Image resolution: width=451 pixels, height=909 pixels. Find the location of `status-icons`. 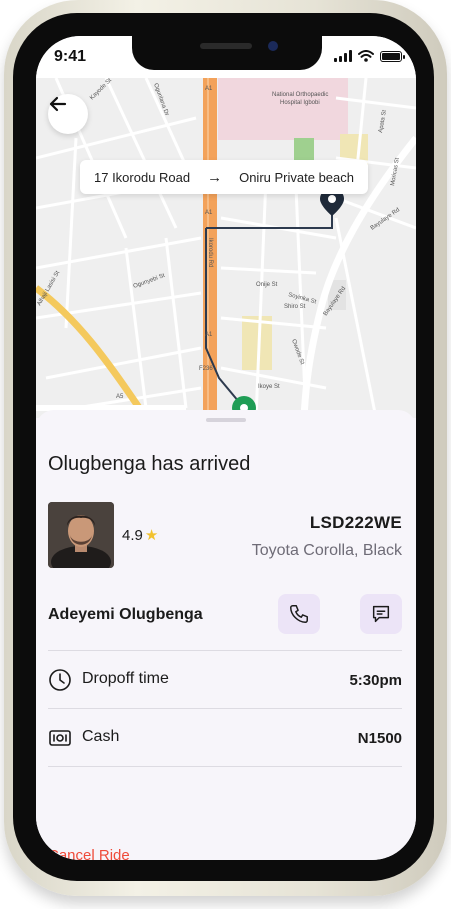

status-icons is located at coordinates (369, 56).